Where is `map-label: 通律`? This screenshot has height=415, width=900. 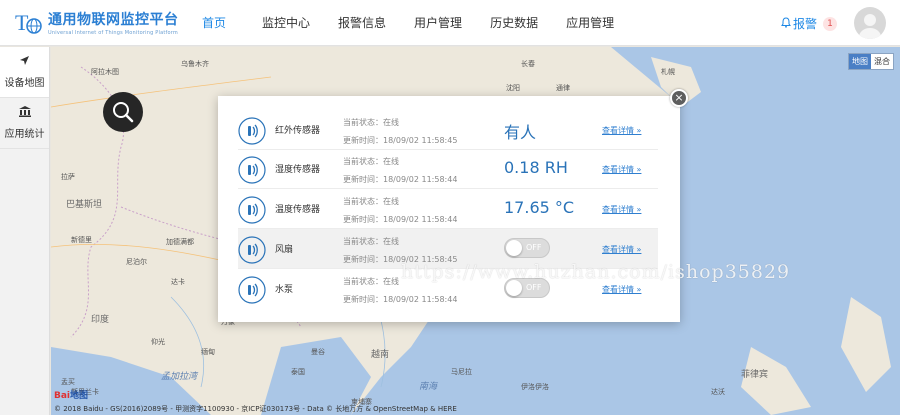 map-label: 通律 is located at coordinates (563, 88).